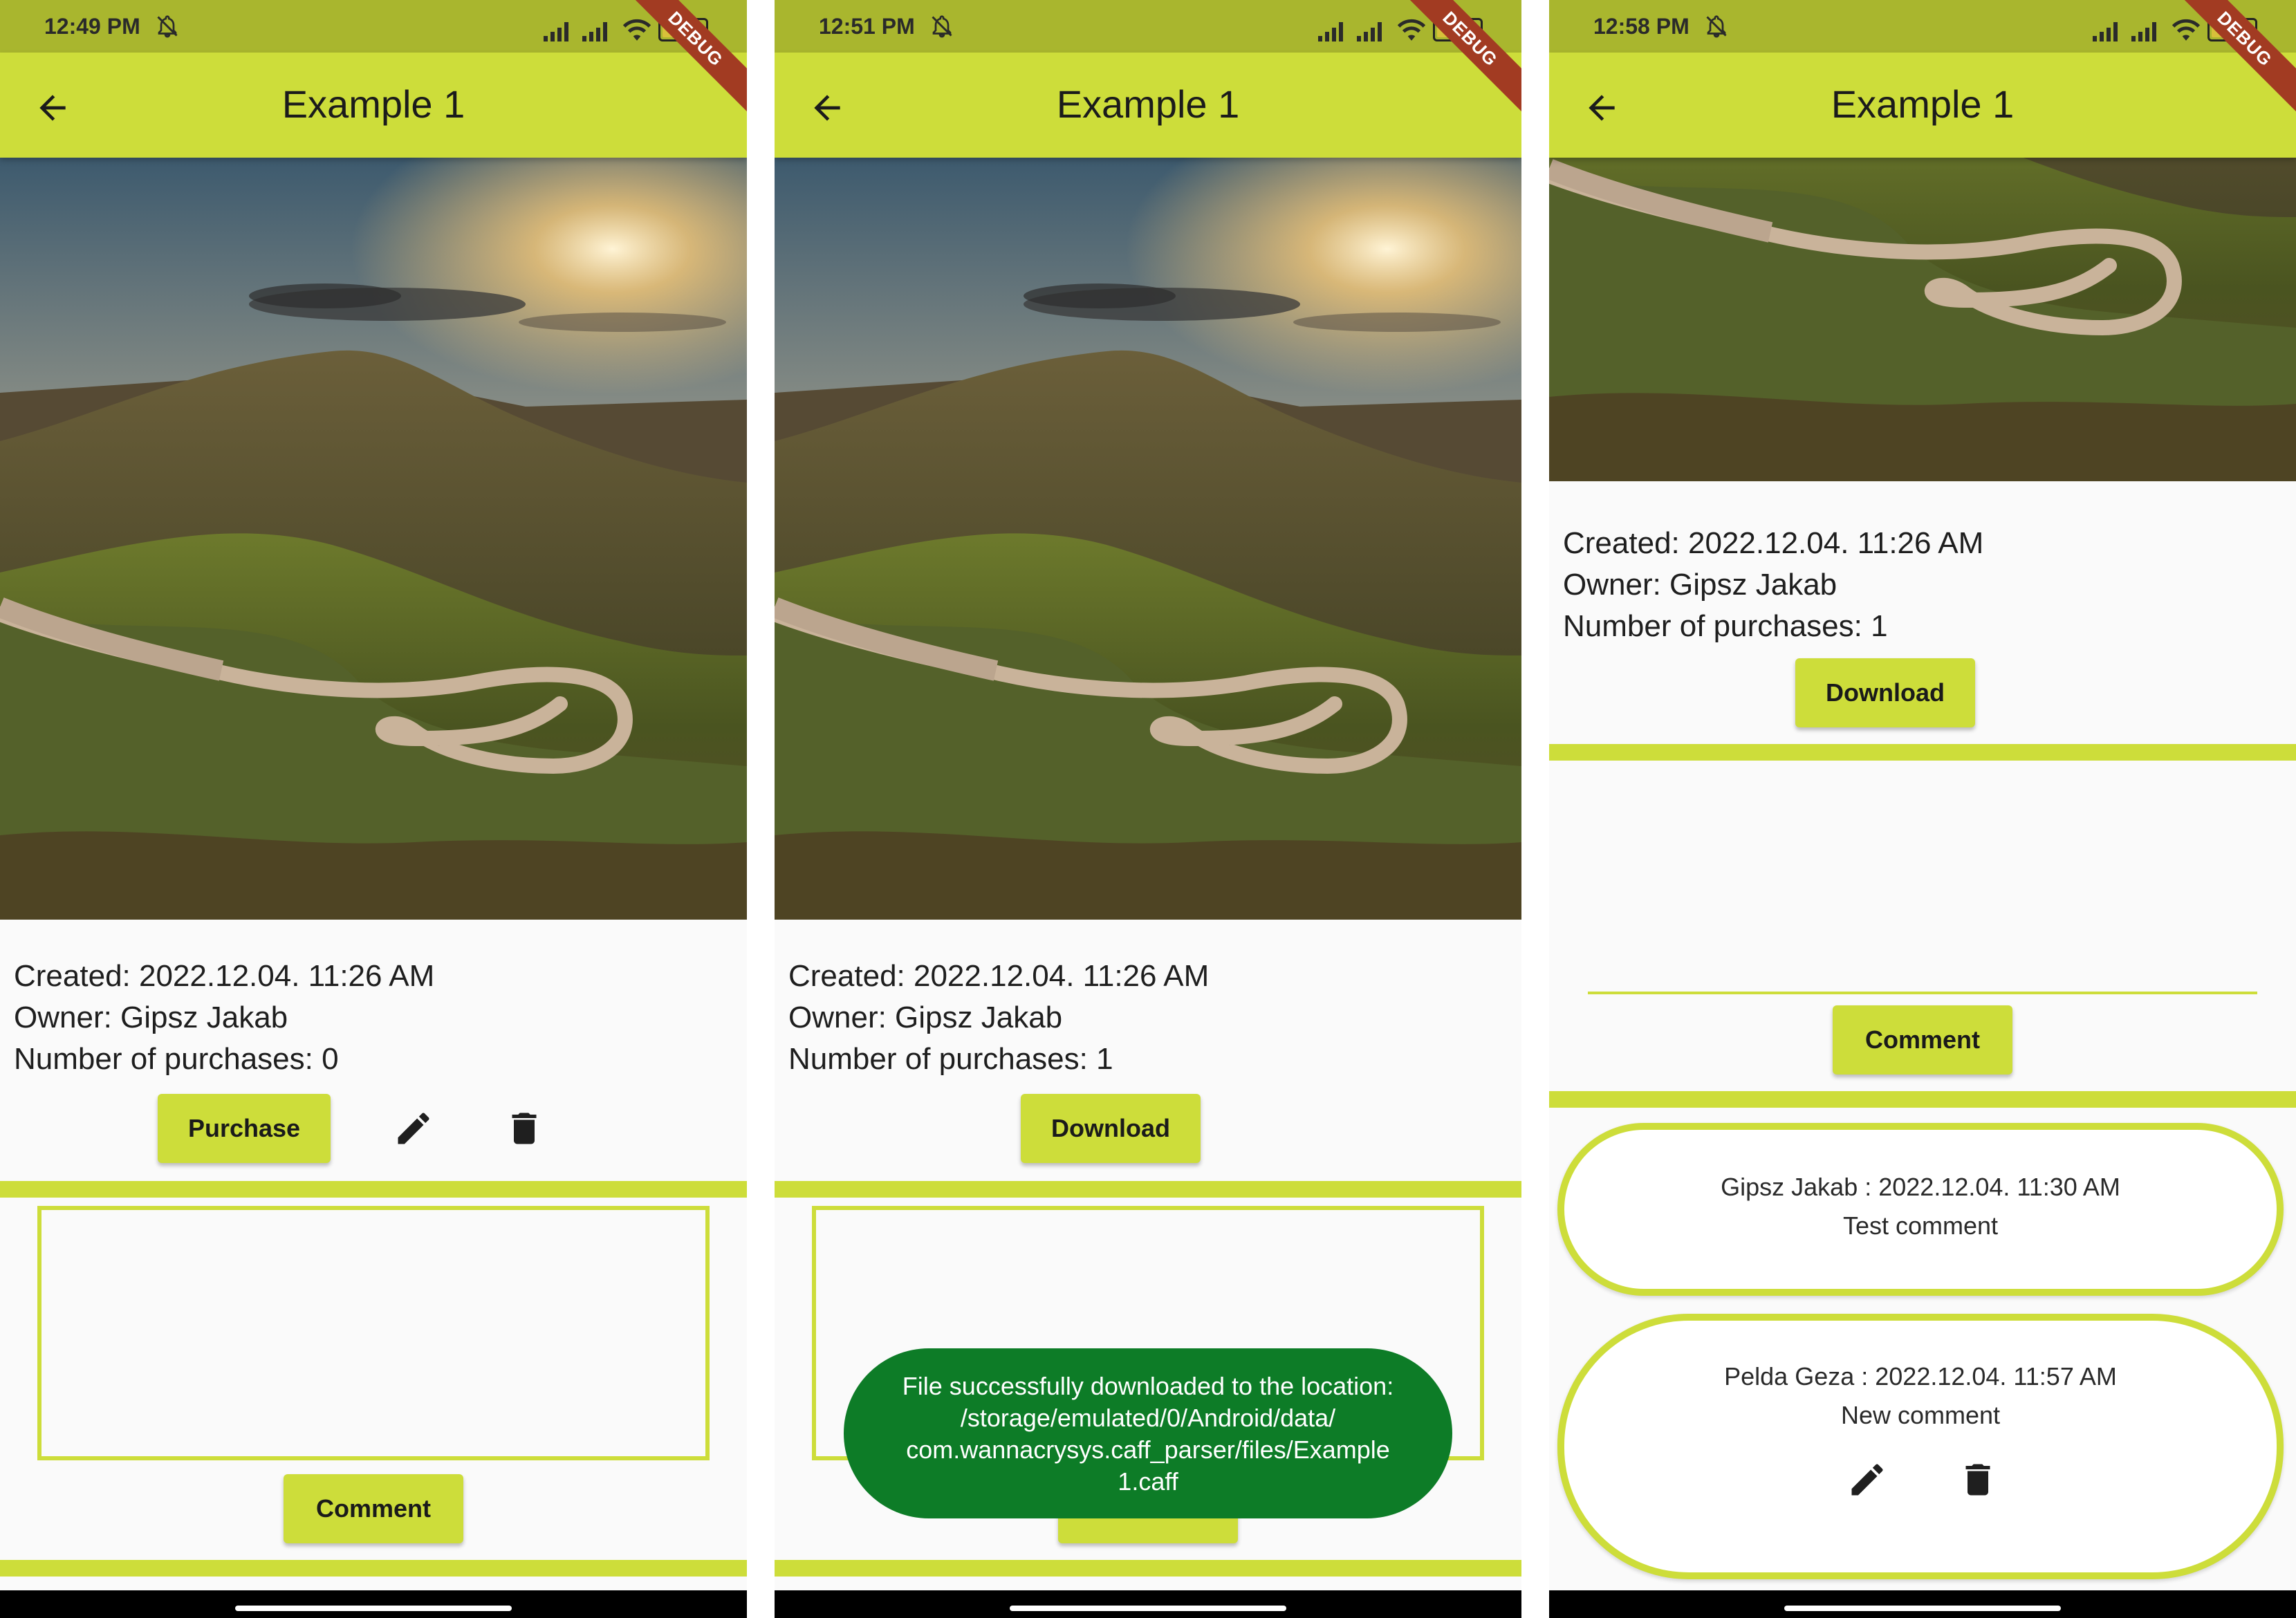 The width and height of the screenshot is (2296, 1618). Describe the element at coordinates (92, 26) in the screenshot. I see `status-time: 12:49 PM` at that location.